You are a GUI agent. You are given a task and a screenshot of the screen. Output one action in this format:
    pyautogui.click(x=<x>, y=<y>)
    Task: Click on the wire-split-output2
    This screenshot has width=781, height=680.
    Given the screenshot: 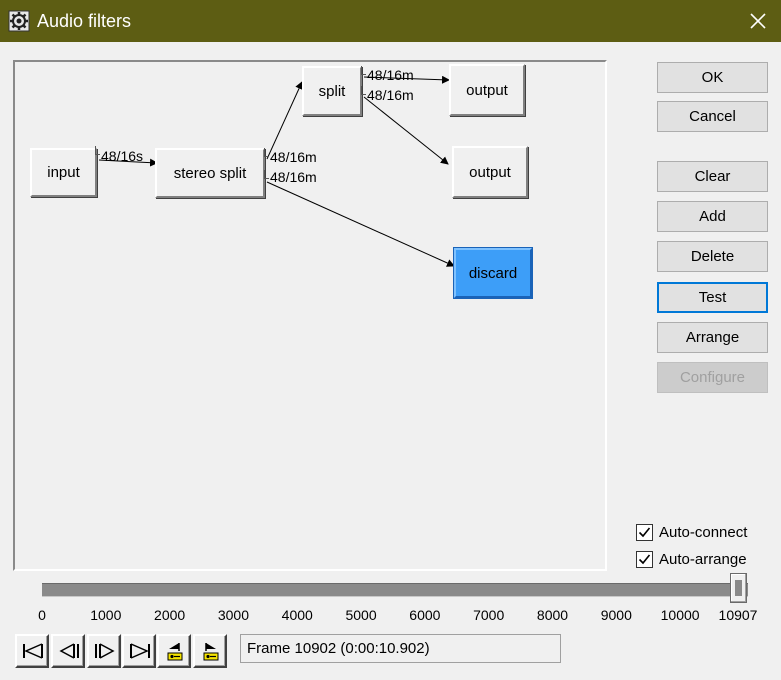 What is the action you would take?
    pyautogui.click(x=406, y=130)
    